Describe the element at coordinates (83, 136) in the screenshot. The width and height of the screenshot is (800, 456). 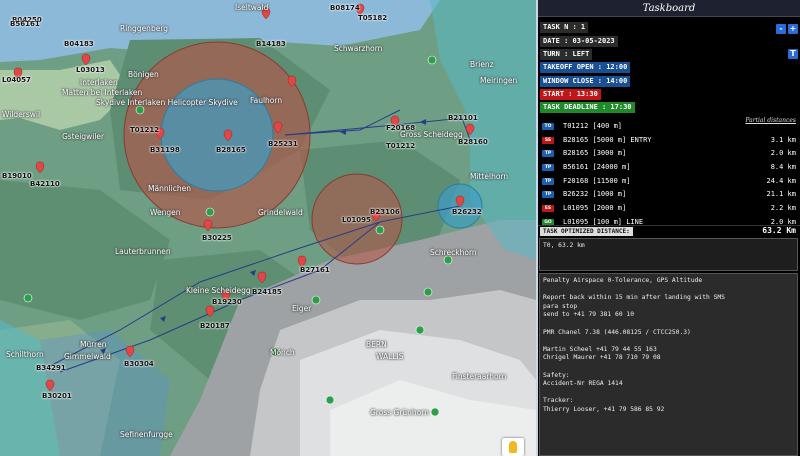
I see `place-label: Gsteigwiler` at that location.